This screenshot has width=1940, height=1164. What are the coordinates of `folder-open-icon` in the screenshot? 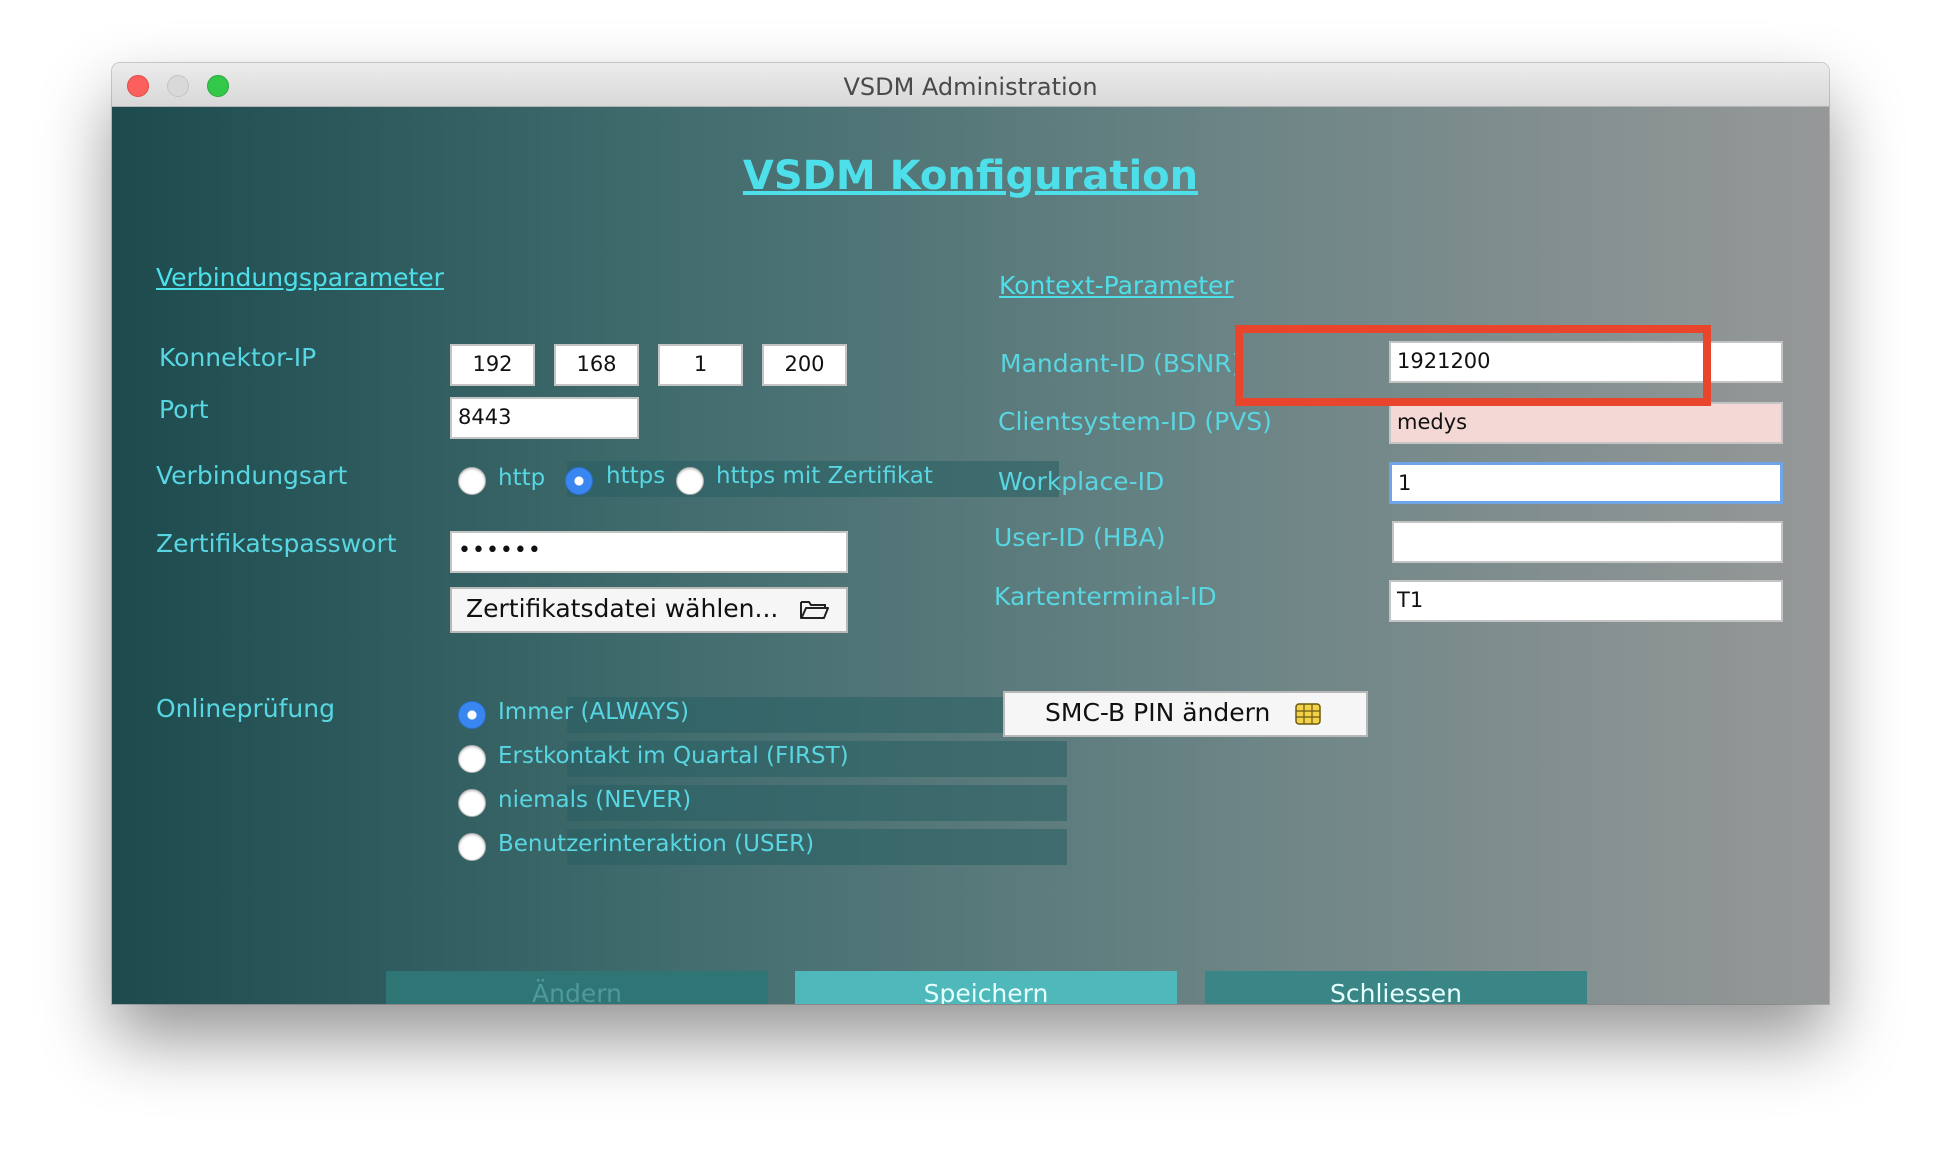 It's located at (814, 610).